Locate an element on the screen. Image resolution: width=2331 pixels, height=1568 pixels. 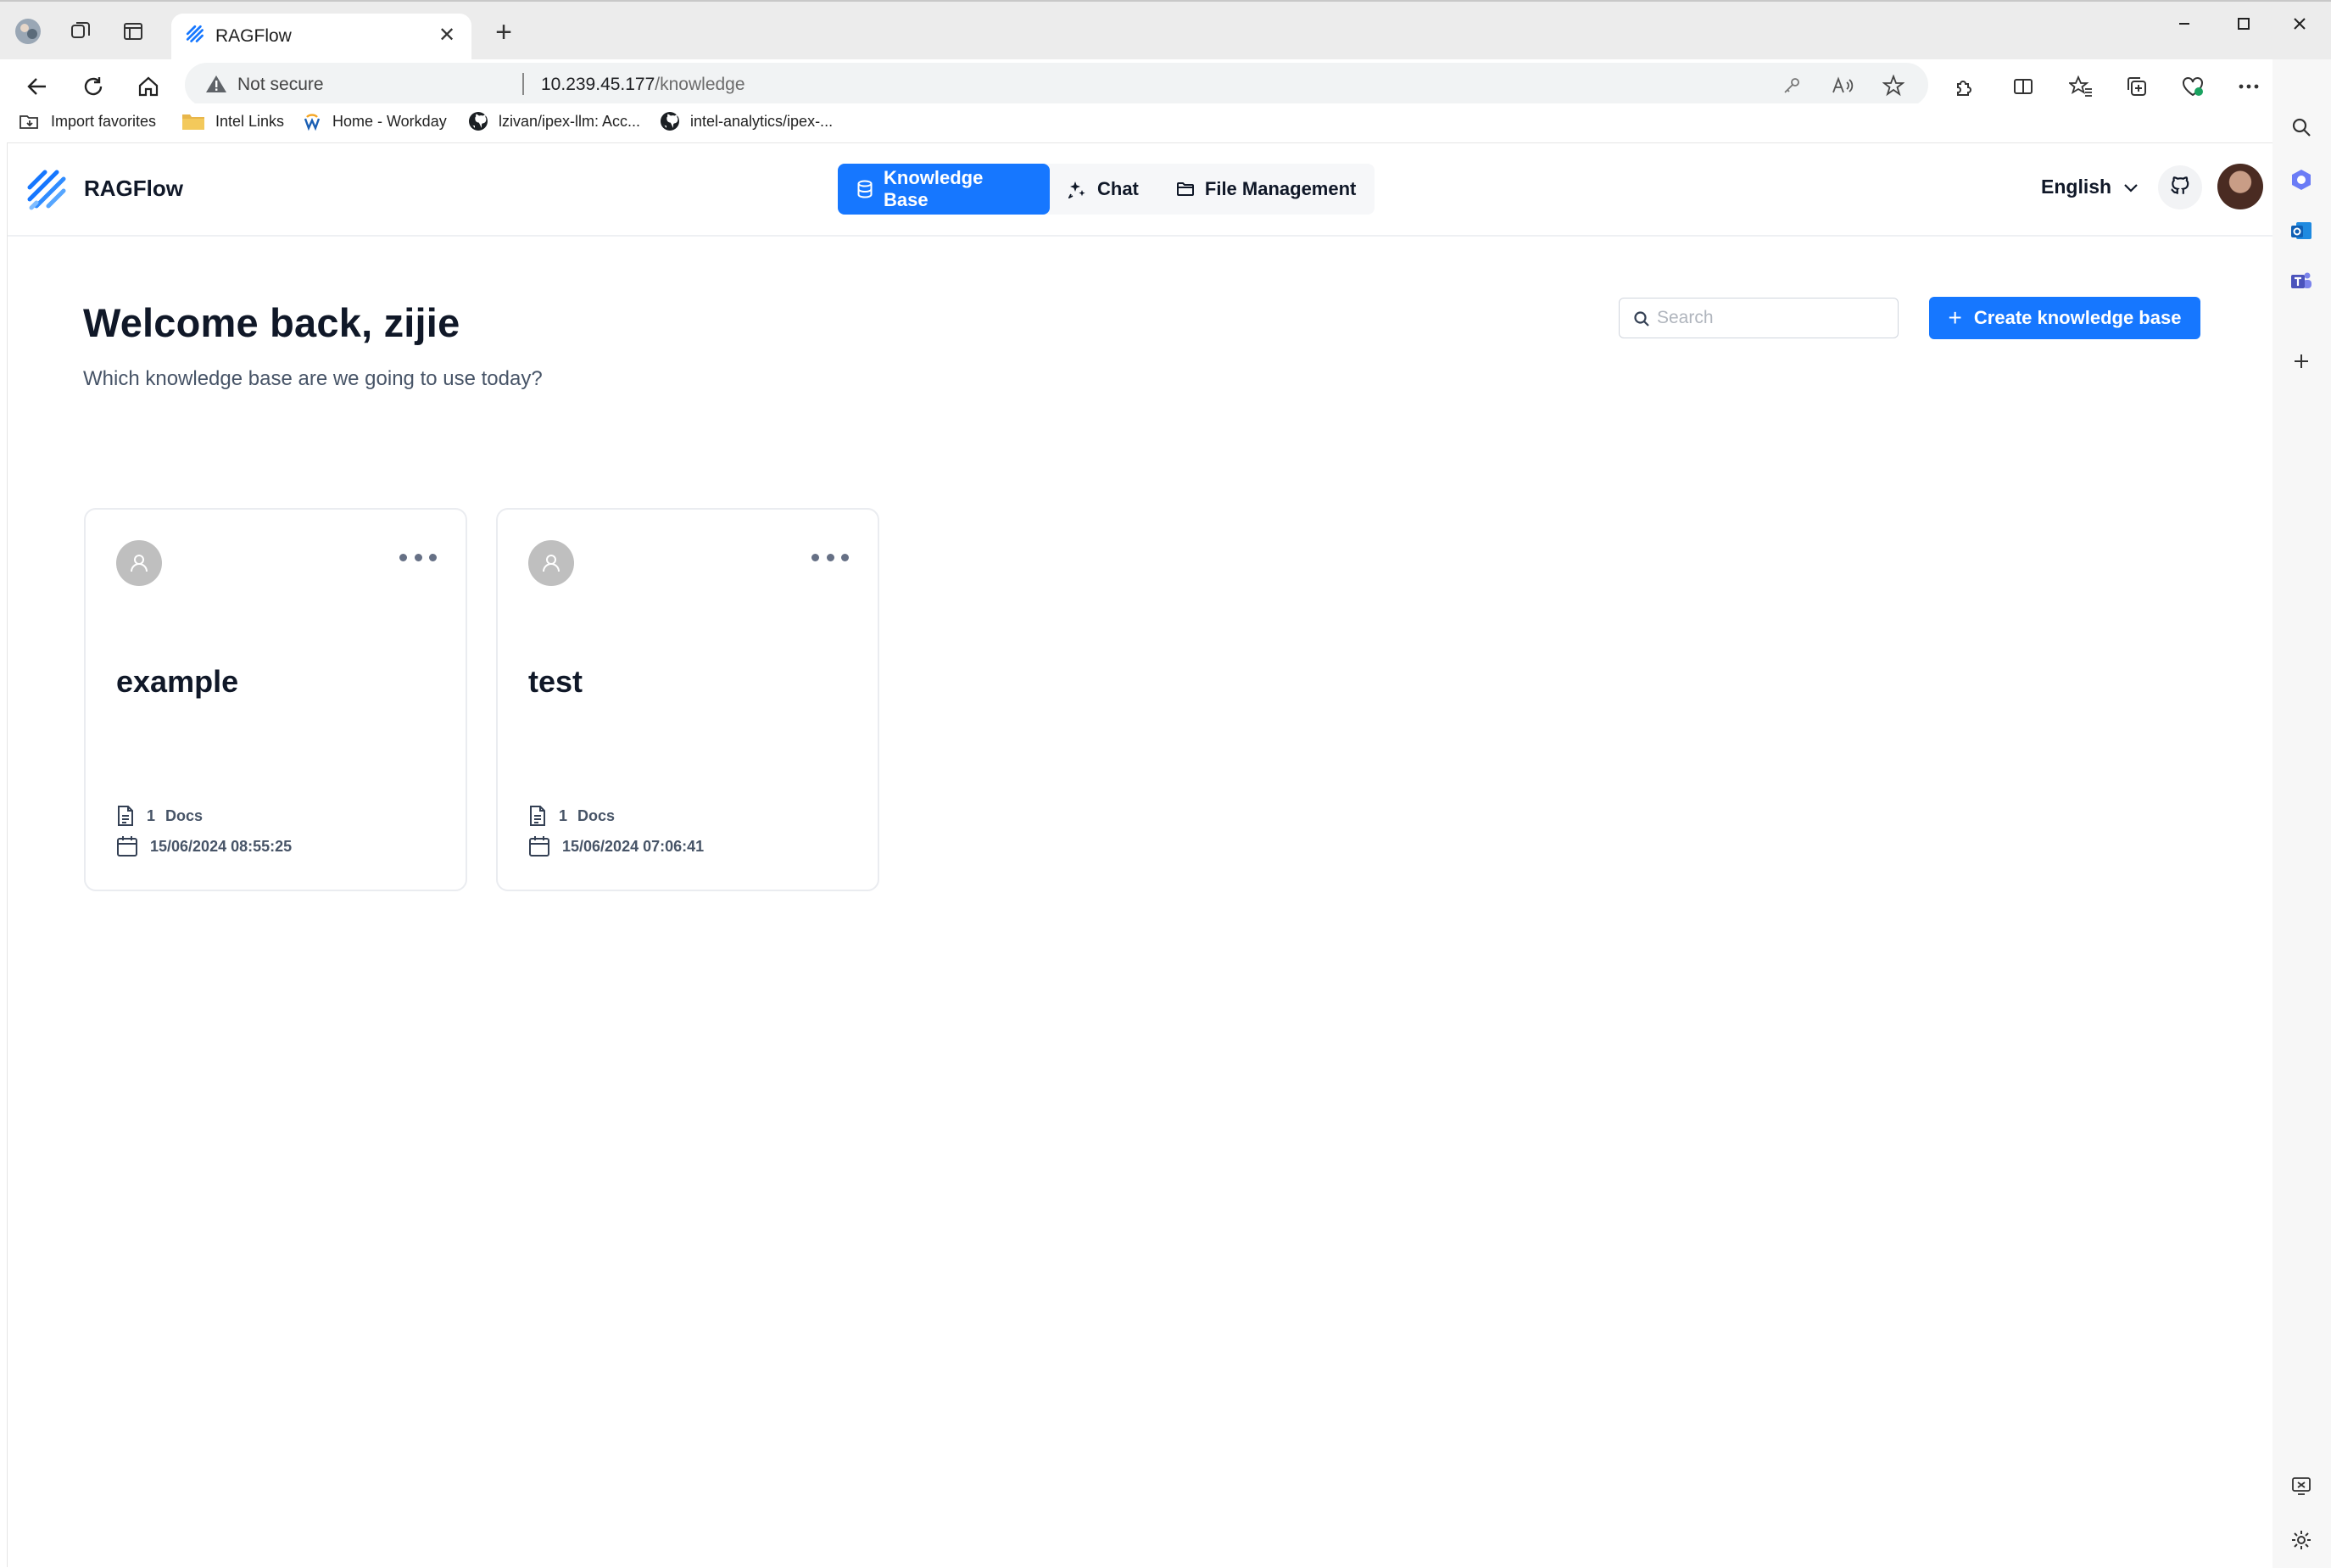
kb-date-value: 15/06/2024 08:55:25 is located at coordinates (221, 846).